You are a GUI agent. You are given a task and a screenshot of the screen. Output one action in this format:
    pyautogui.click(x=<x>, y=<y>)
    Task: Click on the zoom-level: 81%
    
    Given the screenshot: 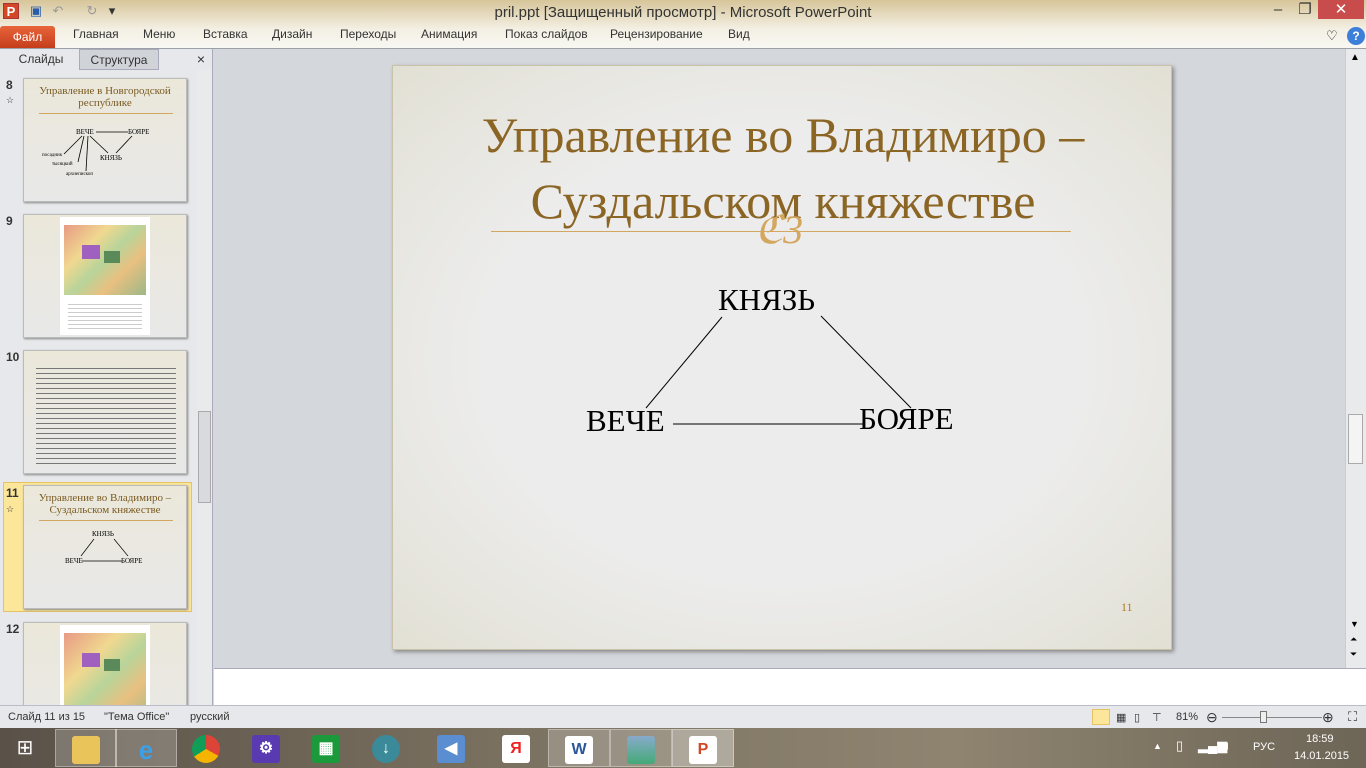 What is the action you would take?
    pyautogui.click(x=1187, y=717)
    